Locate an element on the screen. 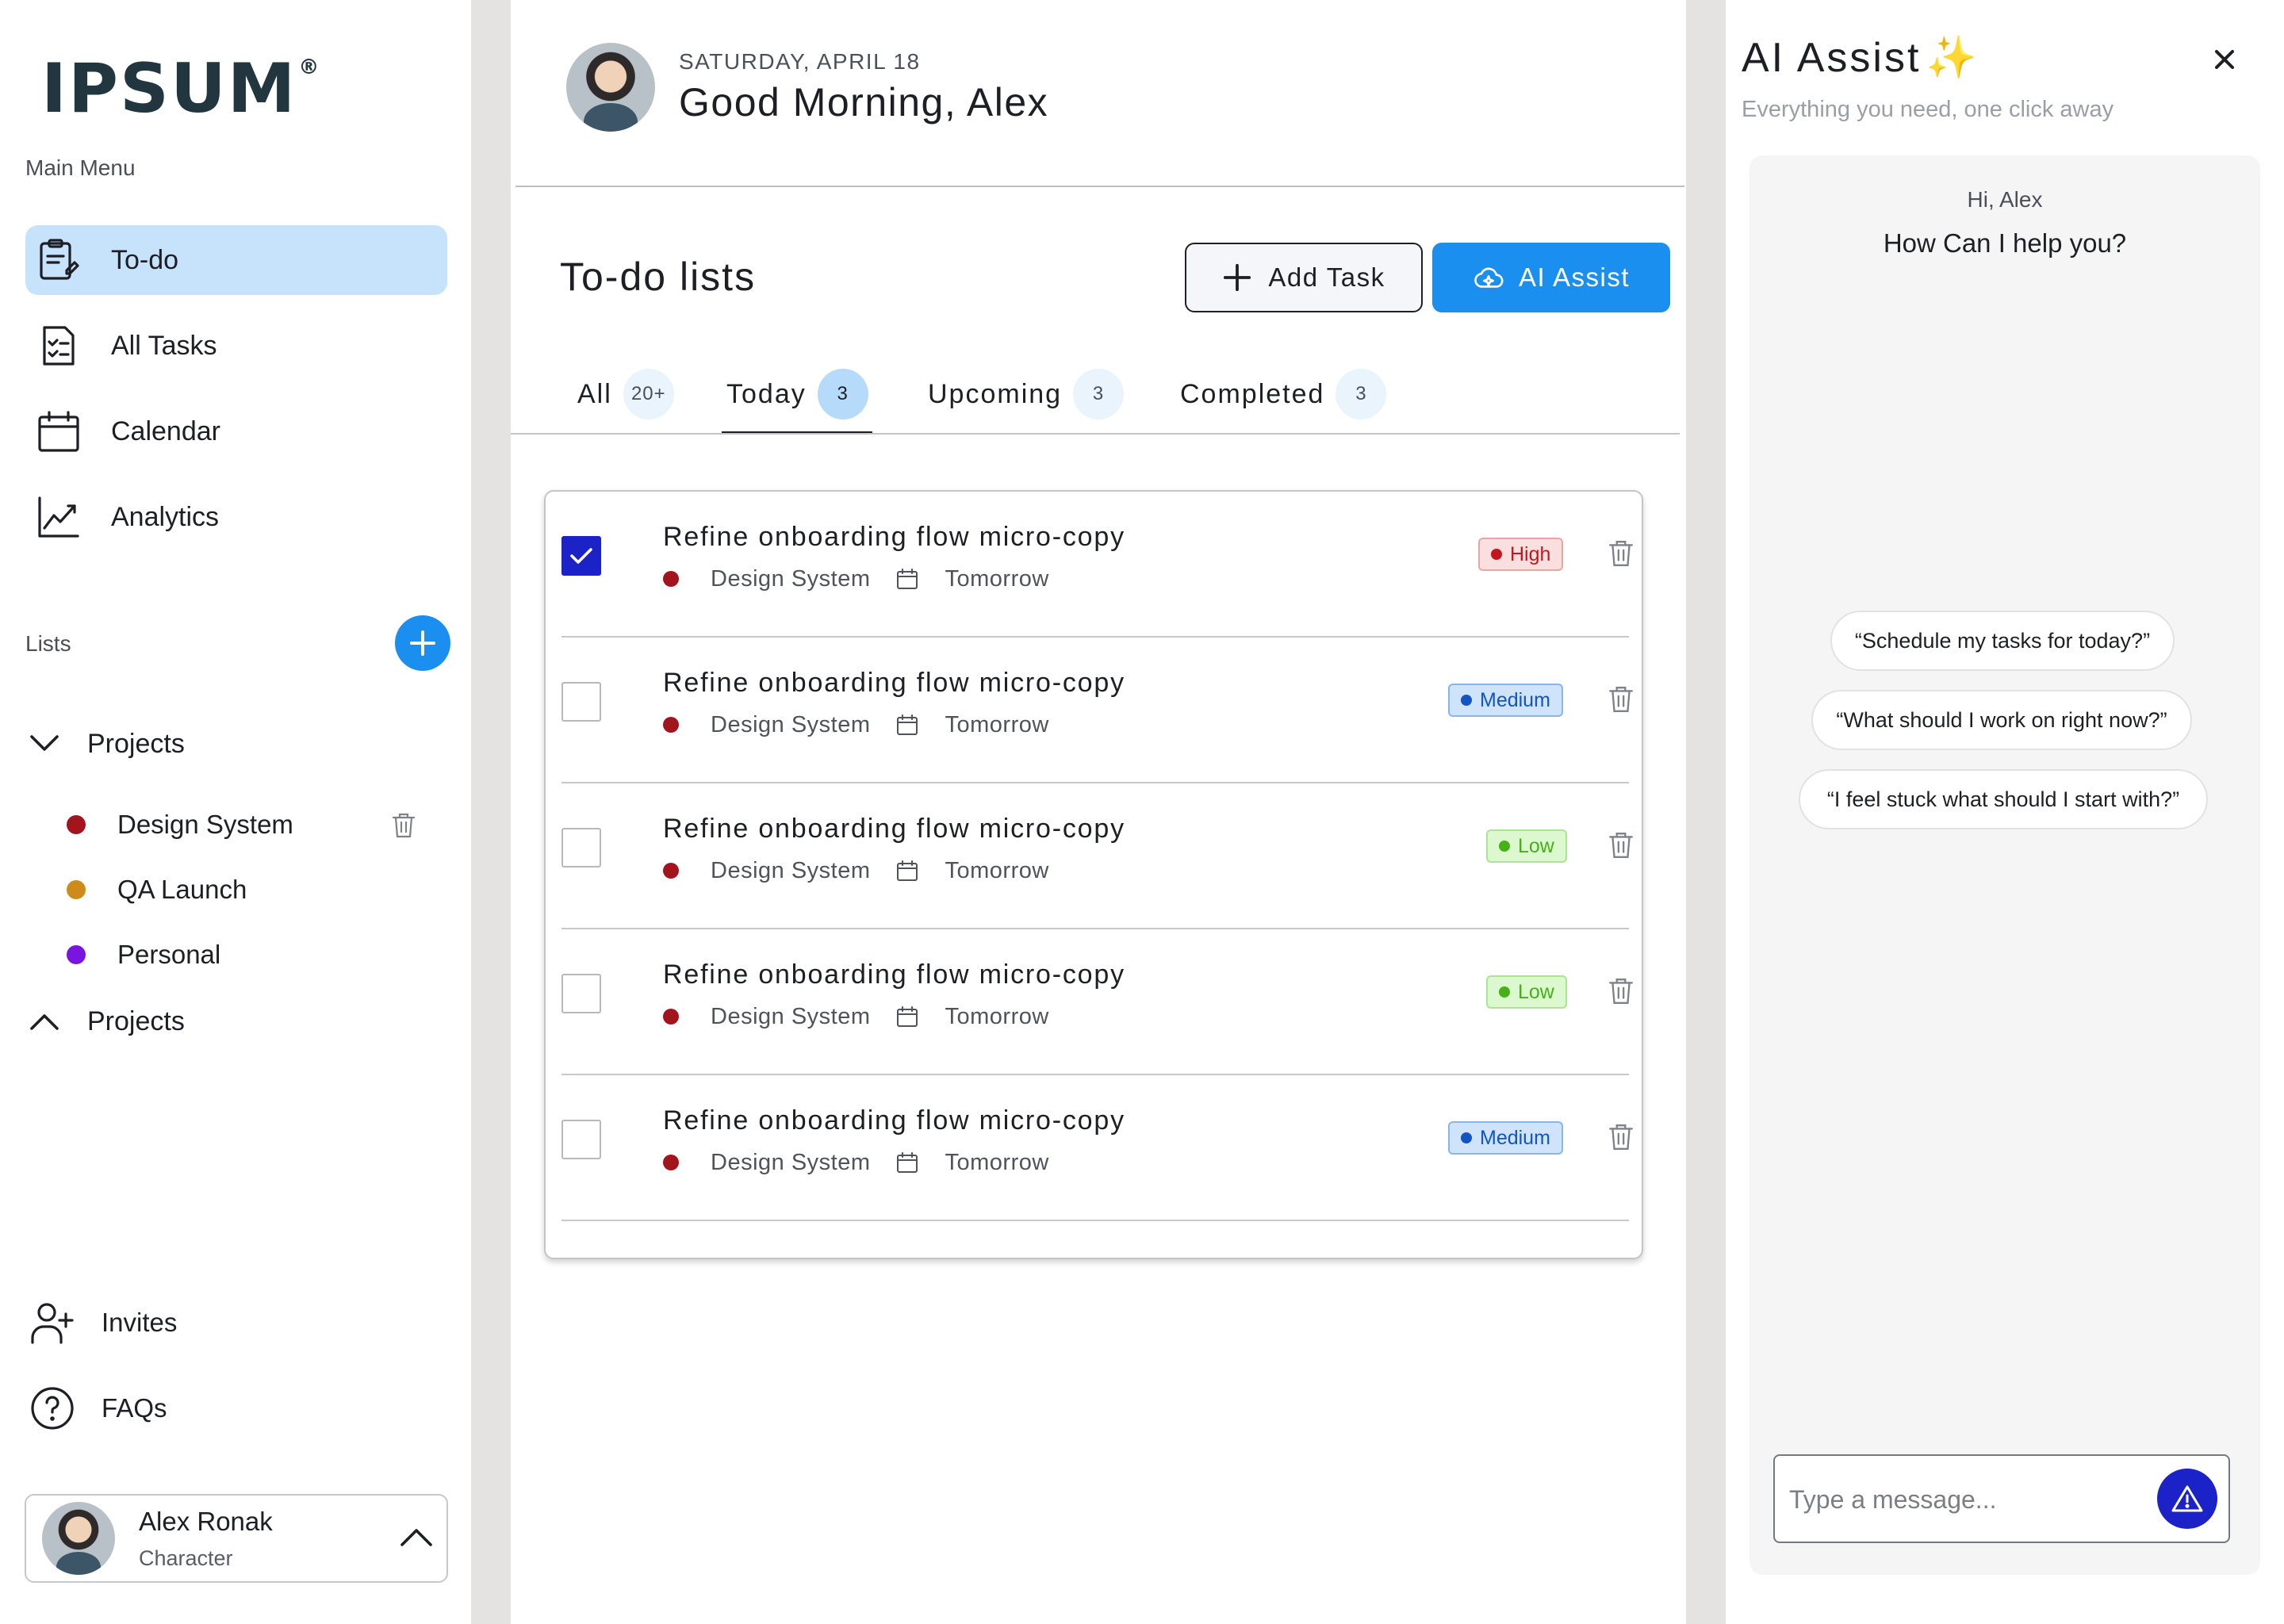 This screenshot has width=2284, height=1624. priority-badge: Low is located at coordinates (1526, 846).